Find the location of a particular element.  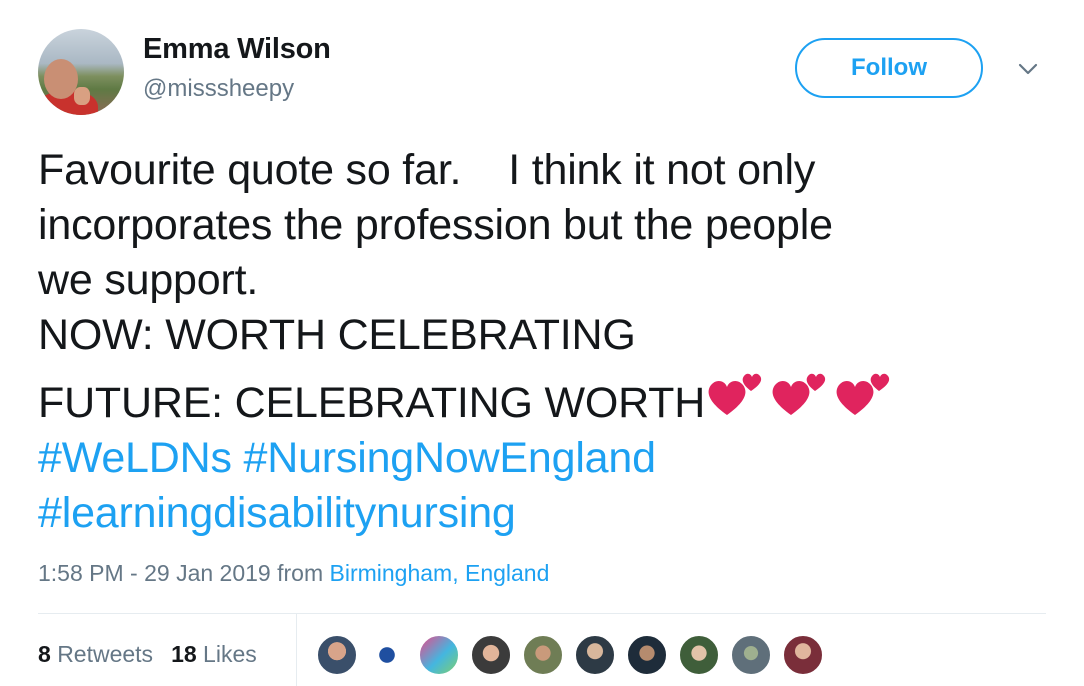

retweets-count: 8 is located at coordinates (44, 654).